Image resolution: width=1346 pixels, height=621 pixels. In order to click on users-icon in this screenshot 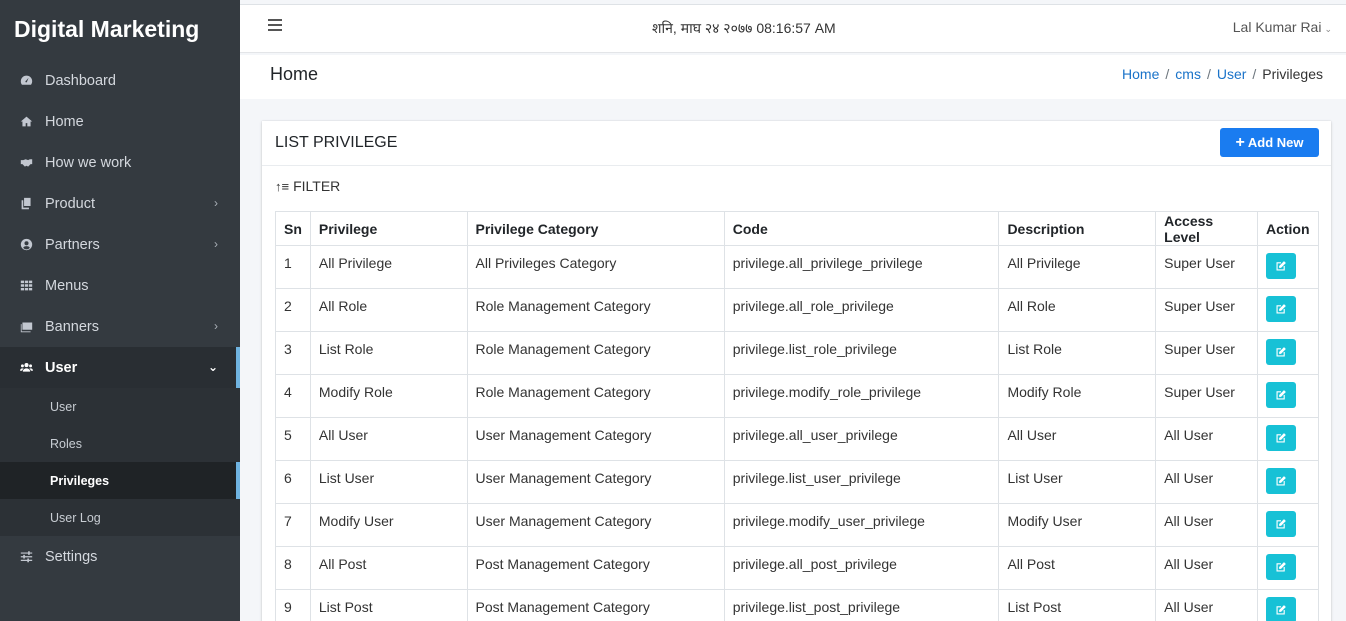, I will do `click(26, 368)`.